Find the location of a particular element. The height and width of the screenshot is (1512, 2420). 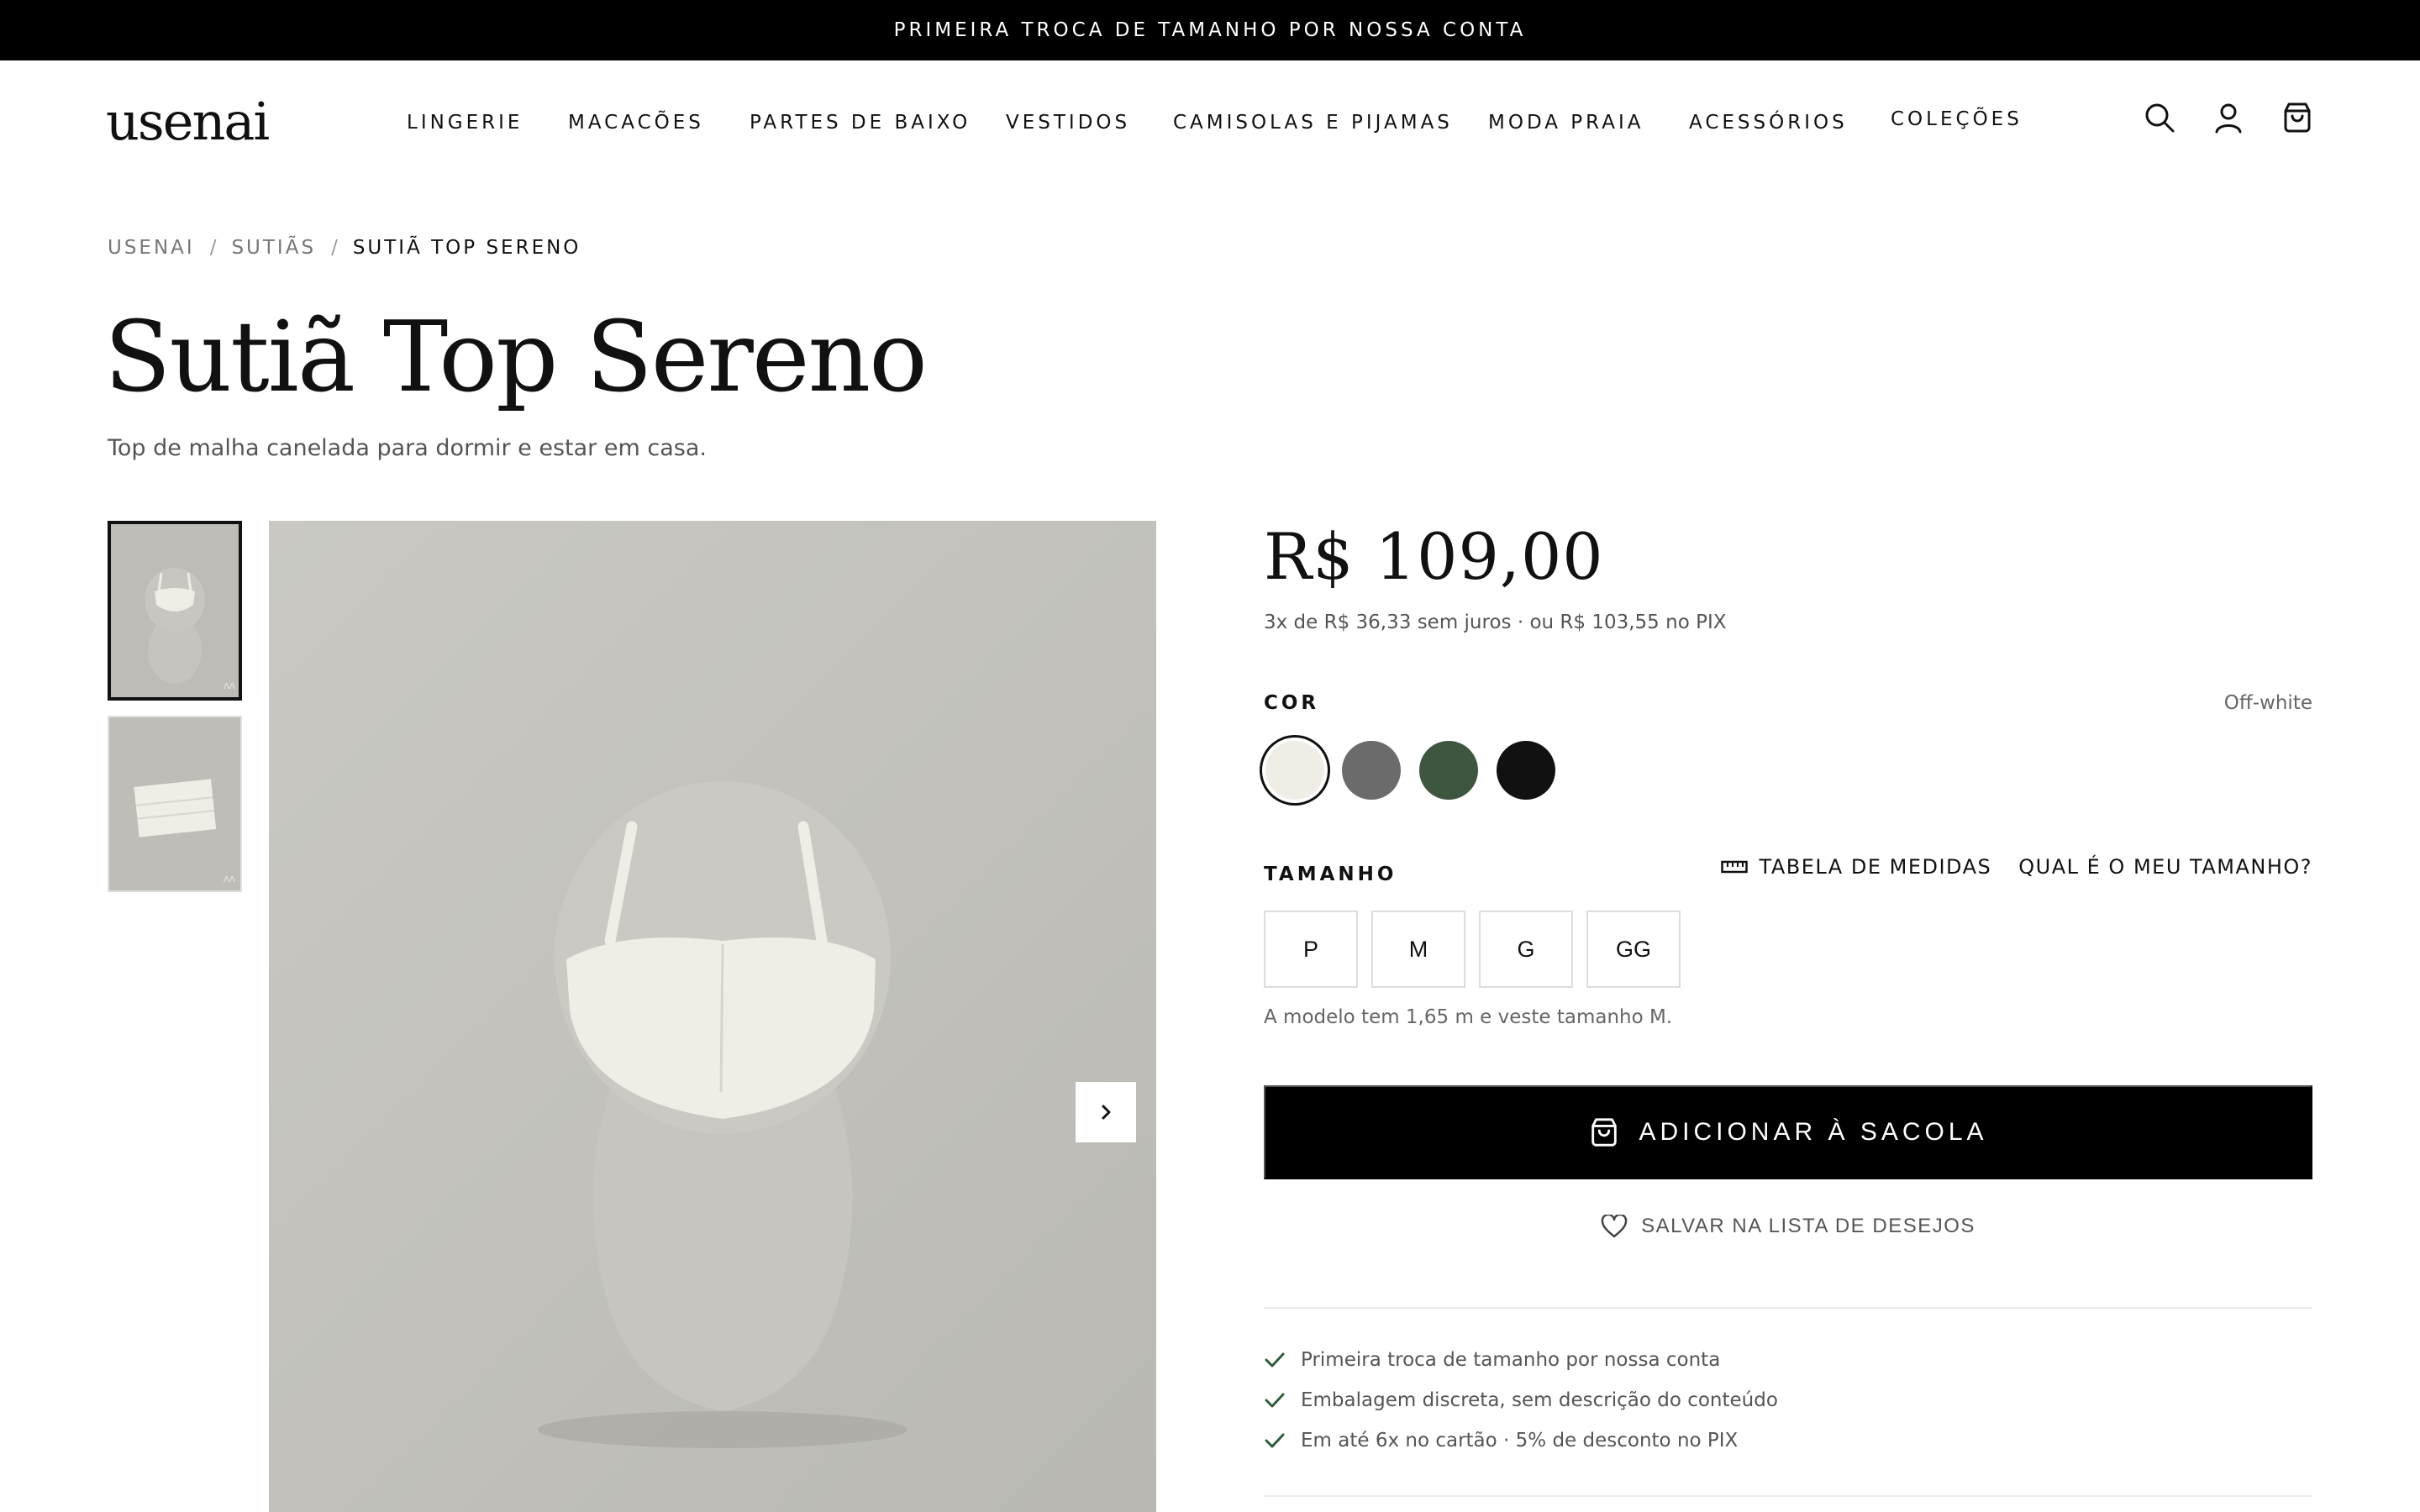

ruler-icon is located at coordinates (1734, 867).